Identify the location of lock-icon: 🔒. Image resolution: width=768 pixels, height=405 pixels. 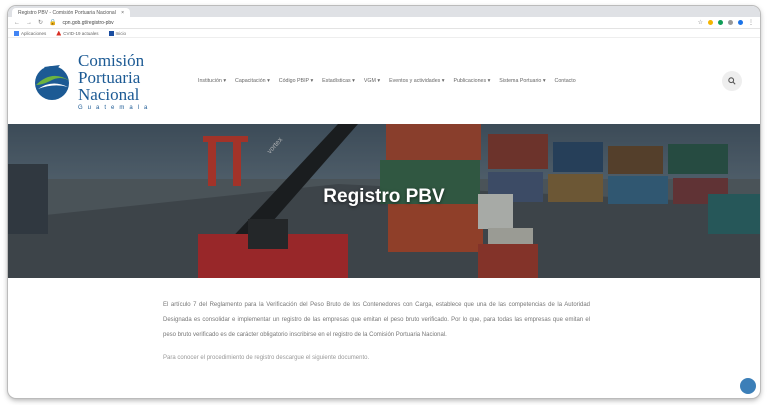
(53, 22).